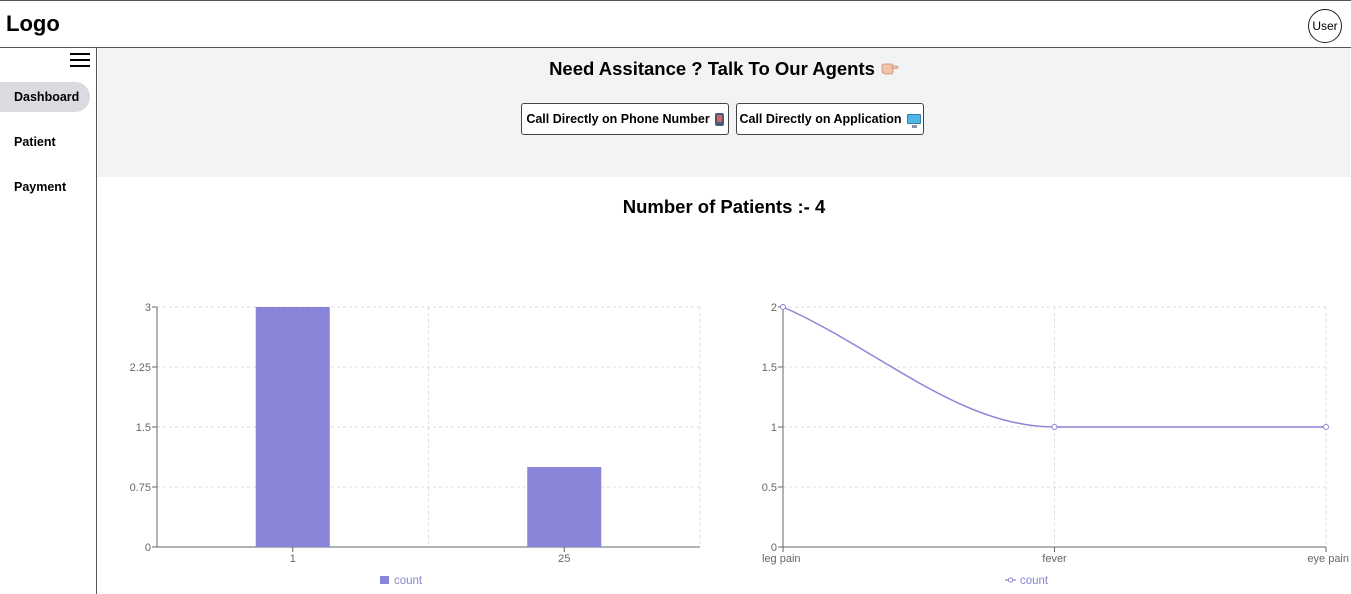 This screenshot has width=1351, height=594. Describe the element at coordinates (564, 559) in the screenshot. I see `chart1-xtick-label: 25` at that location.